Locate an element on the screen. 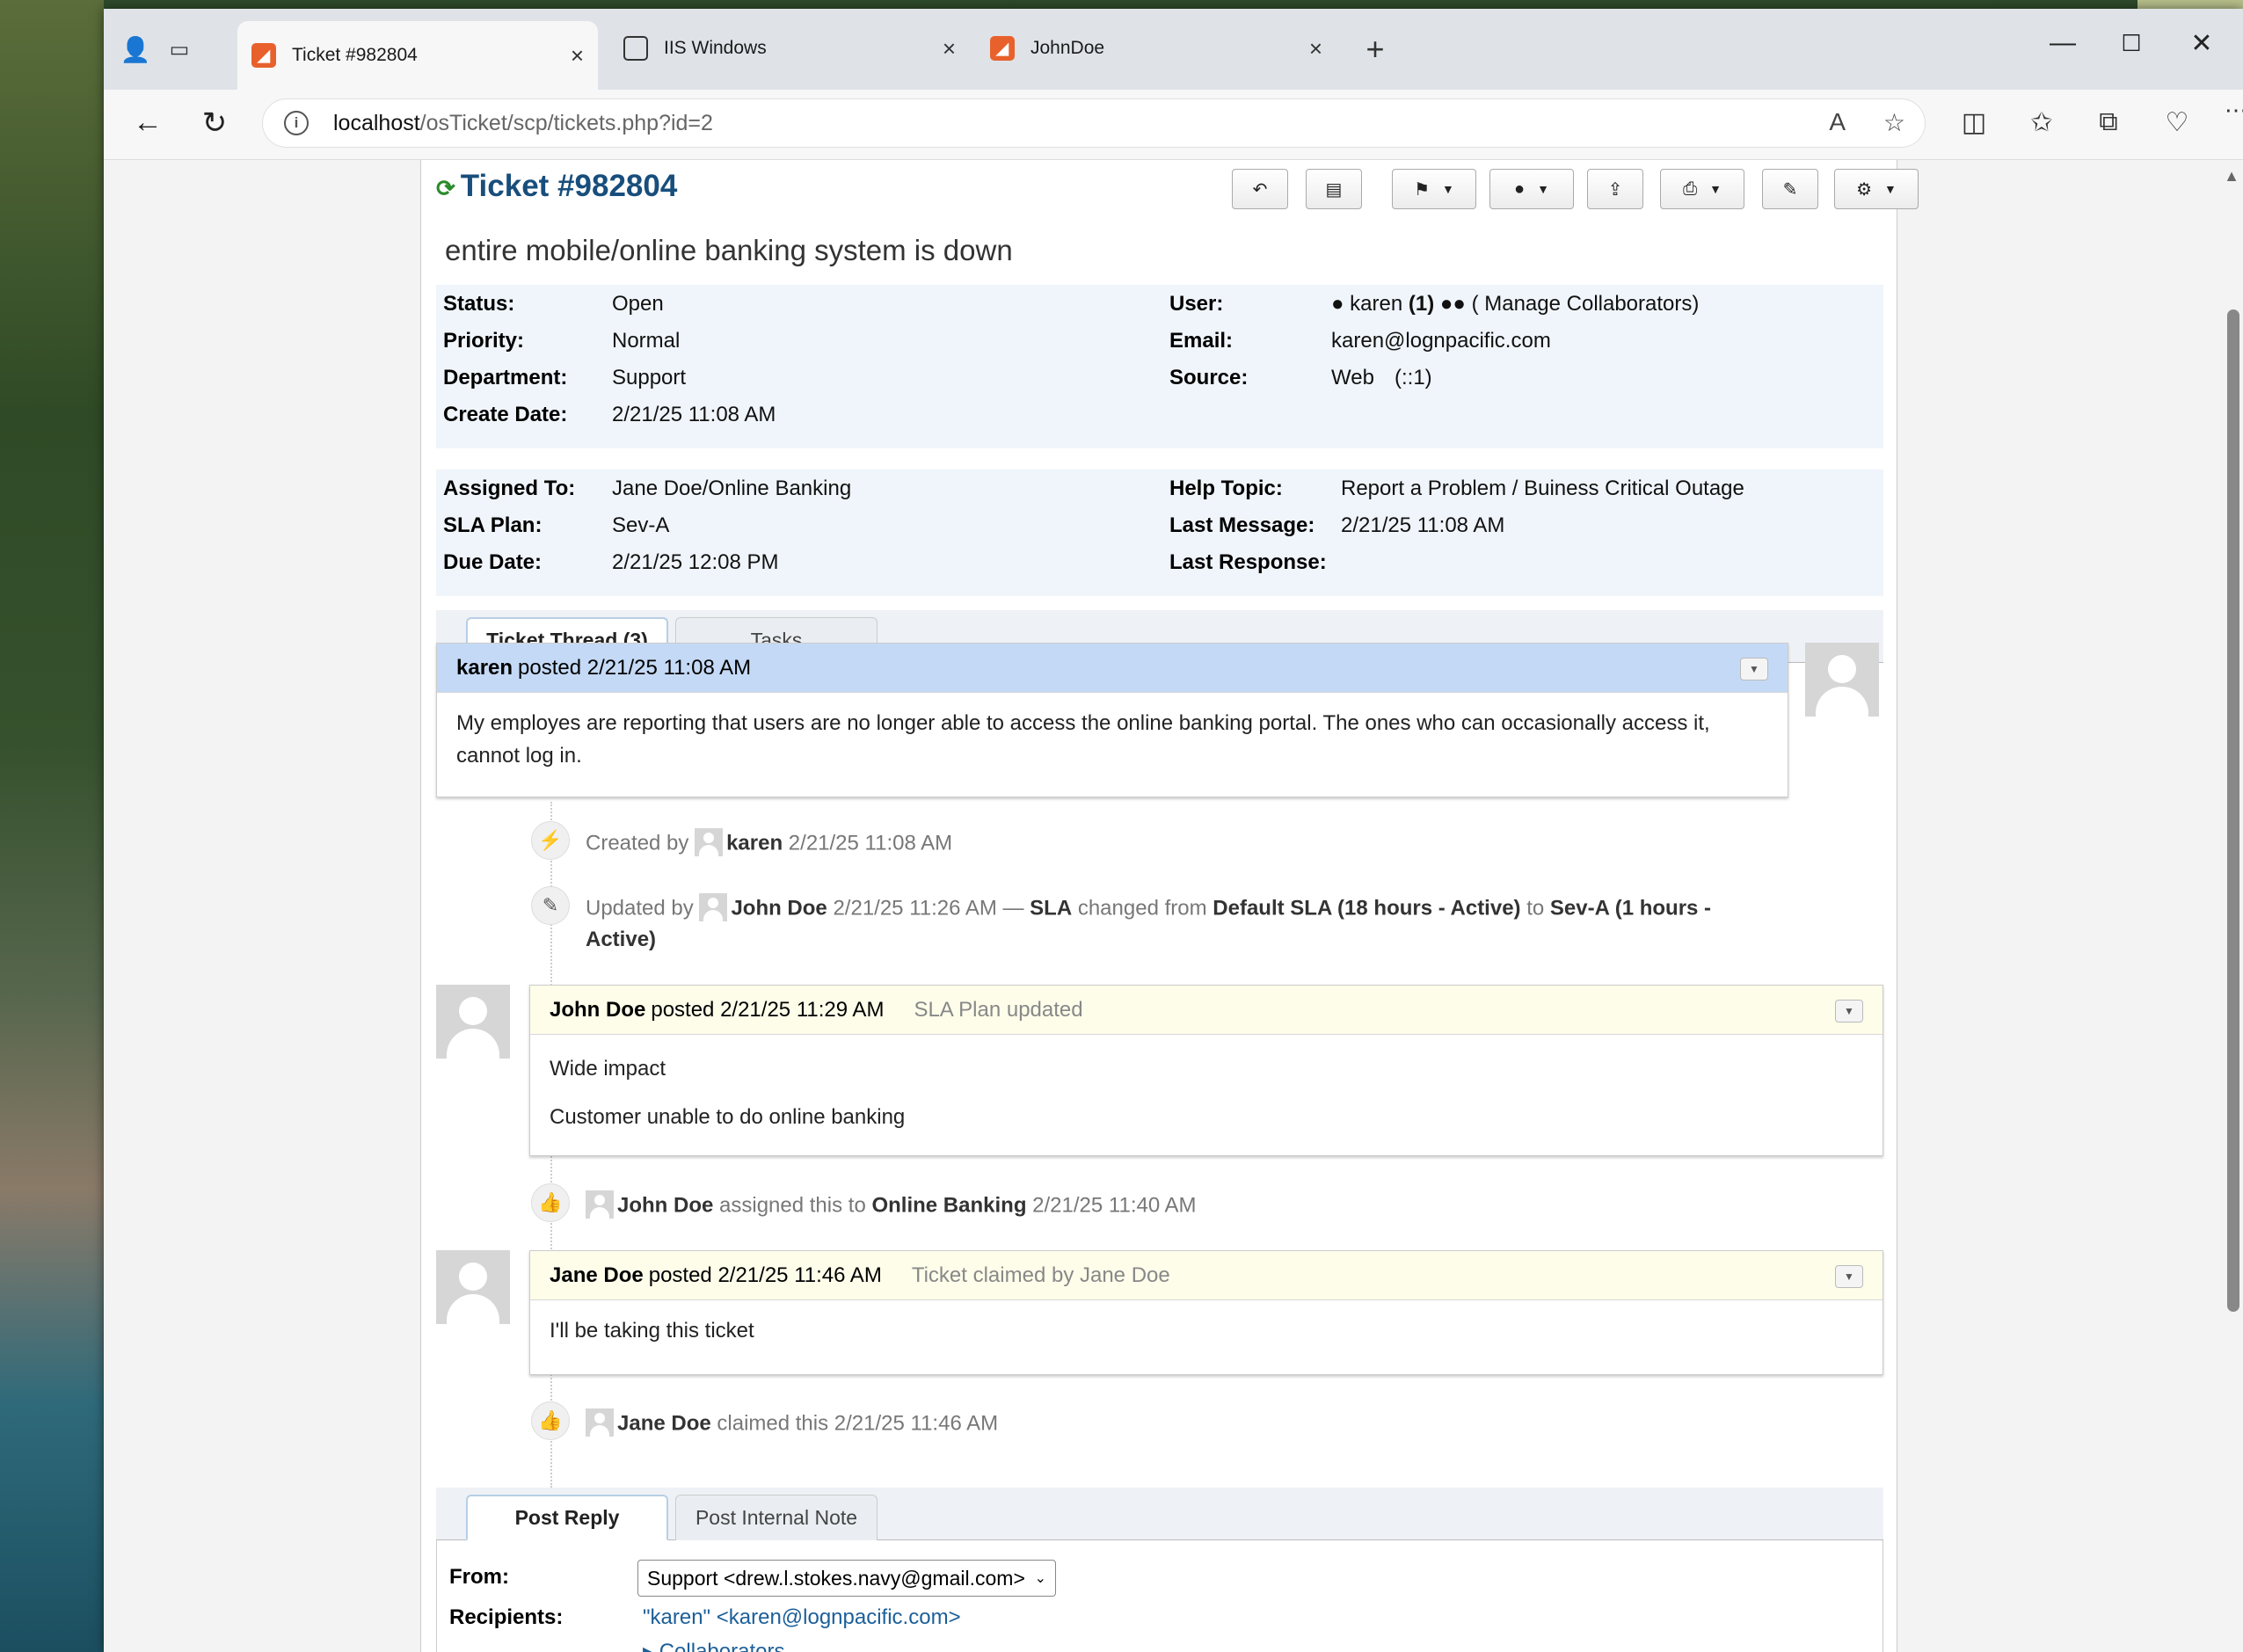  pencil-icon: ✎ is located at coordinates (550, 906).